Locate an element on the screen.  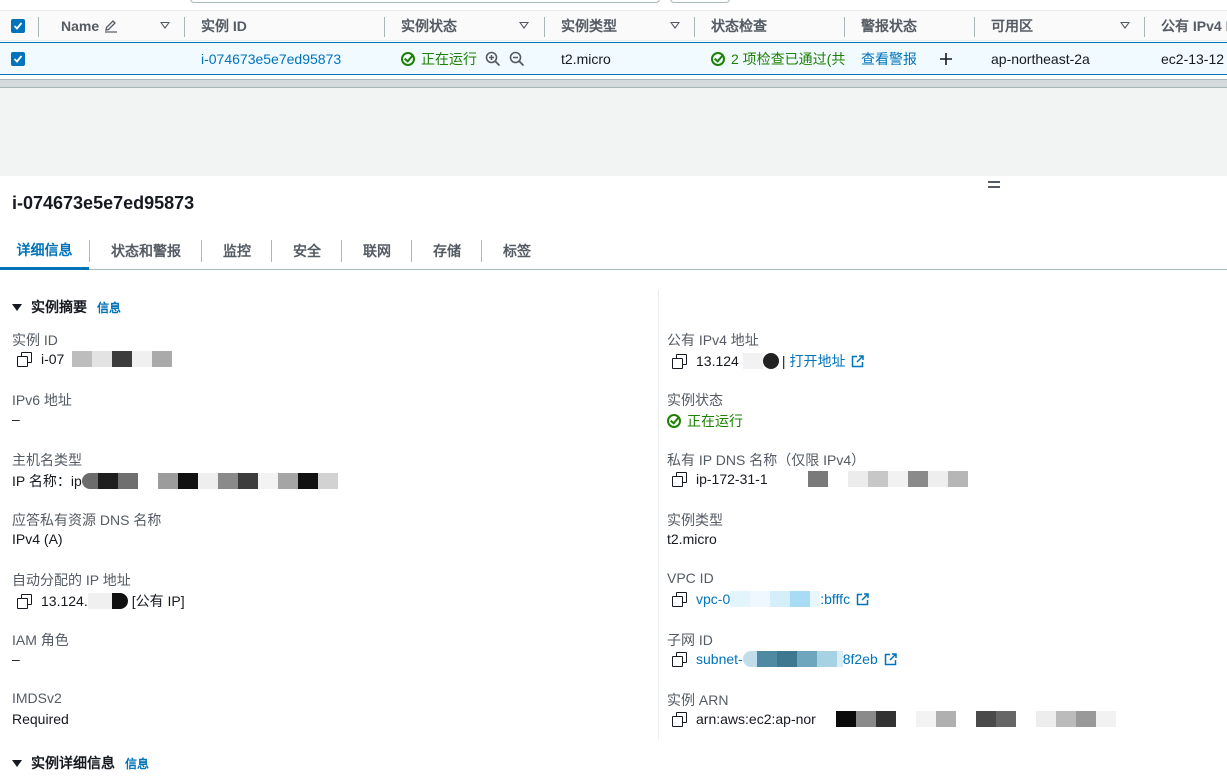
split-panel-divider is located at coordinates (613, 83).